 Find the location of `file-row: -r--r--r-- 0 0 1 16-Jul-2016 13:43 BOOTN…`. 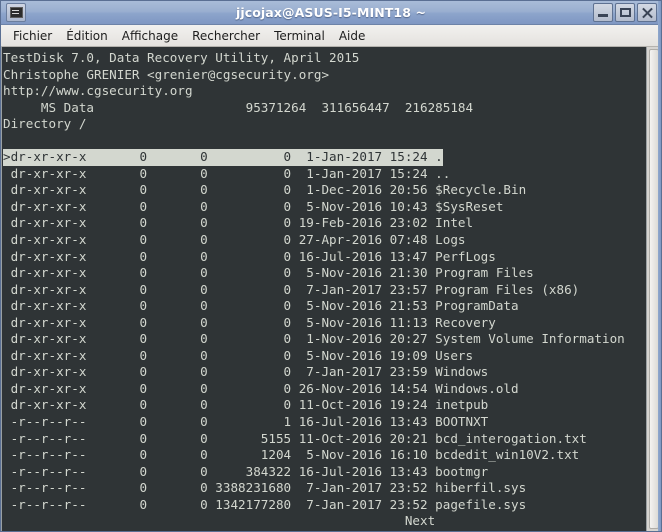

file-row: -r--r--r-- 0 0 1 16-Jul-2016 13:43 BOOTN… is located at coordinates (324, 422).